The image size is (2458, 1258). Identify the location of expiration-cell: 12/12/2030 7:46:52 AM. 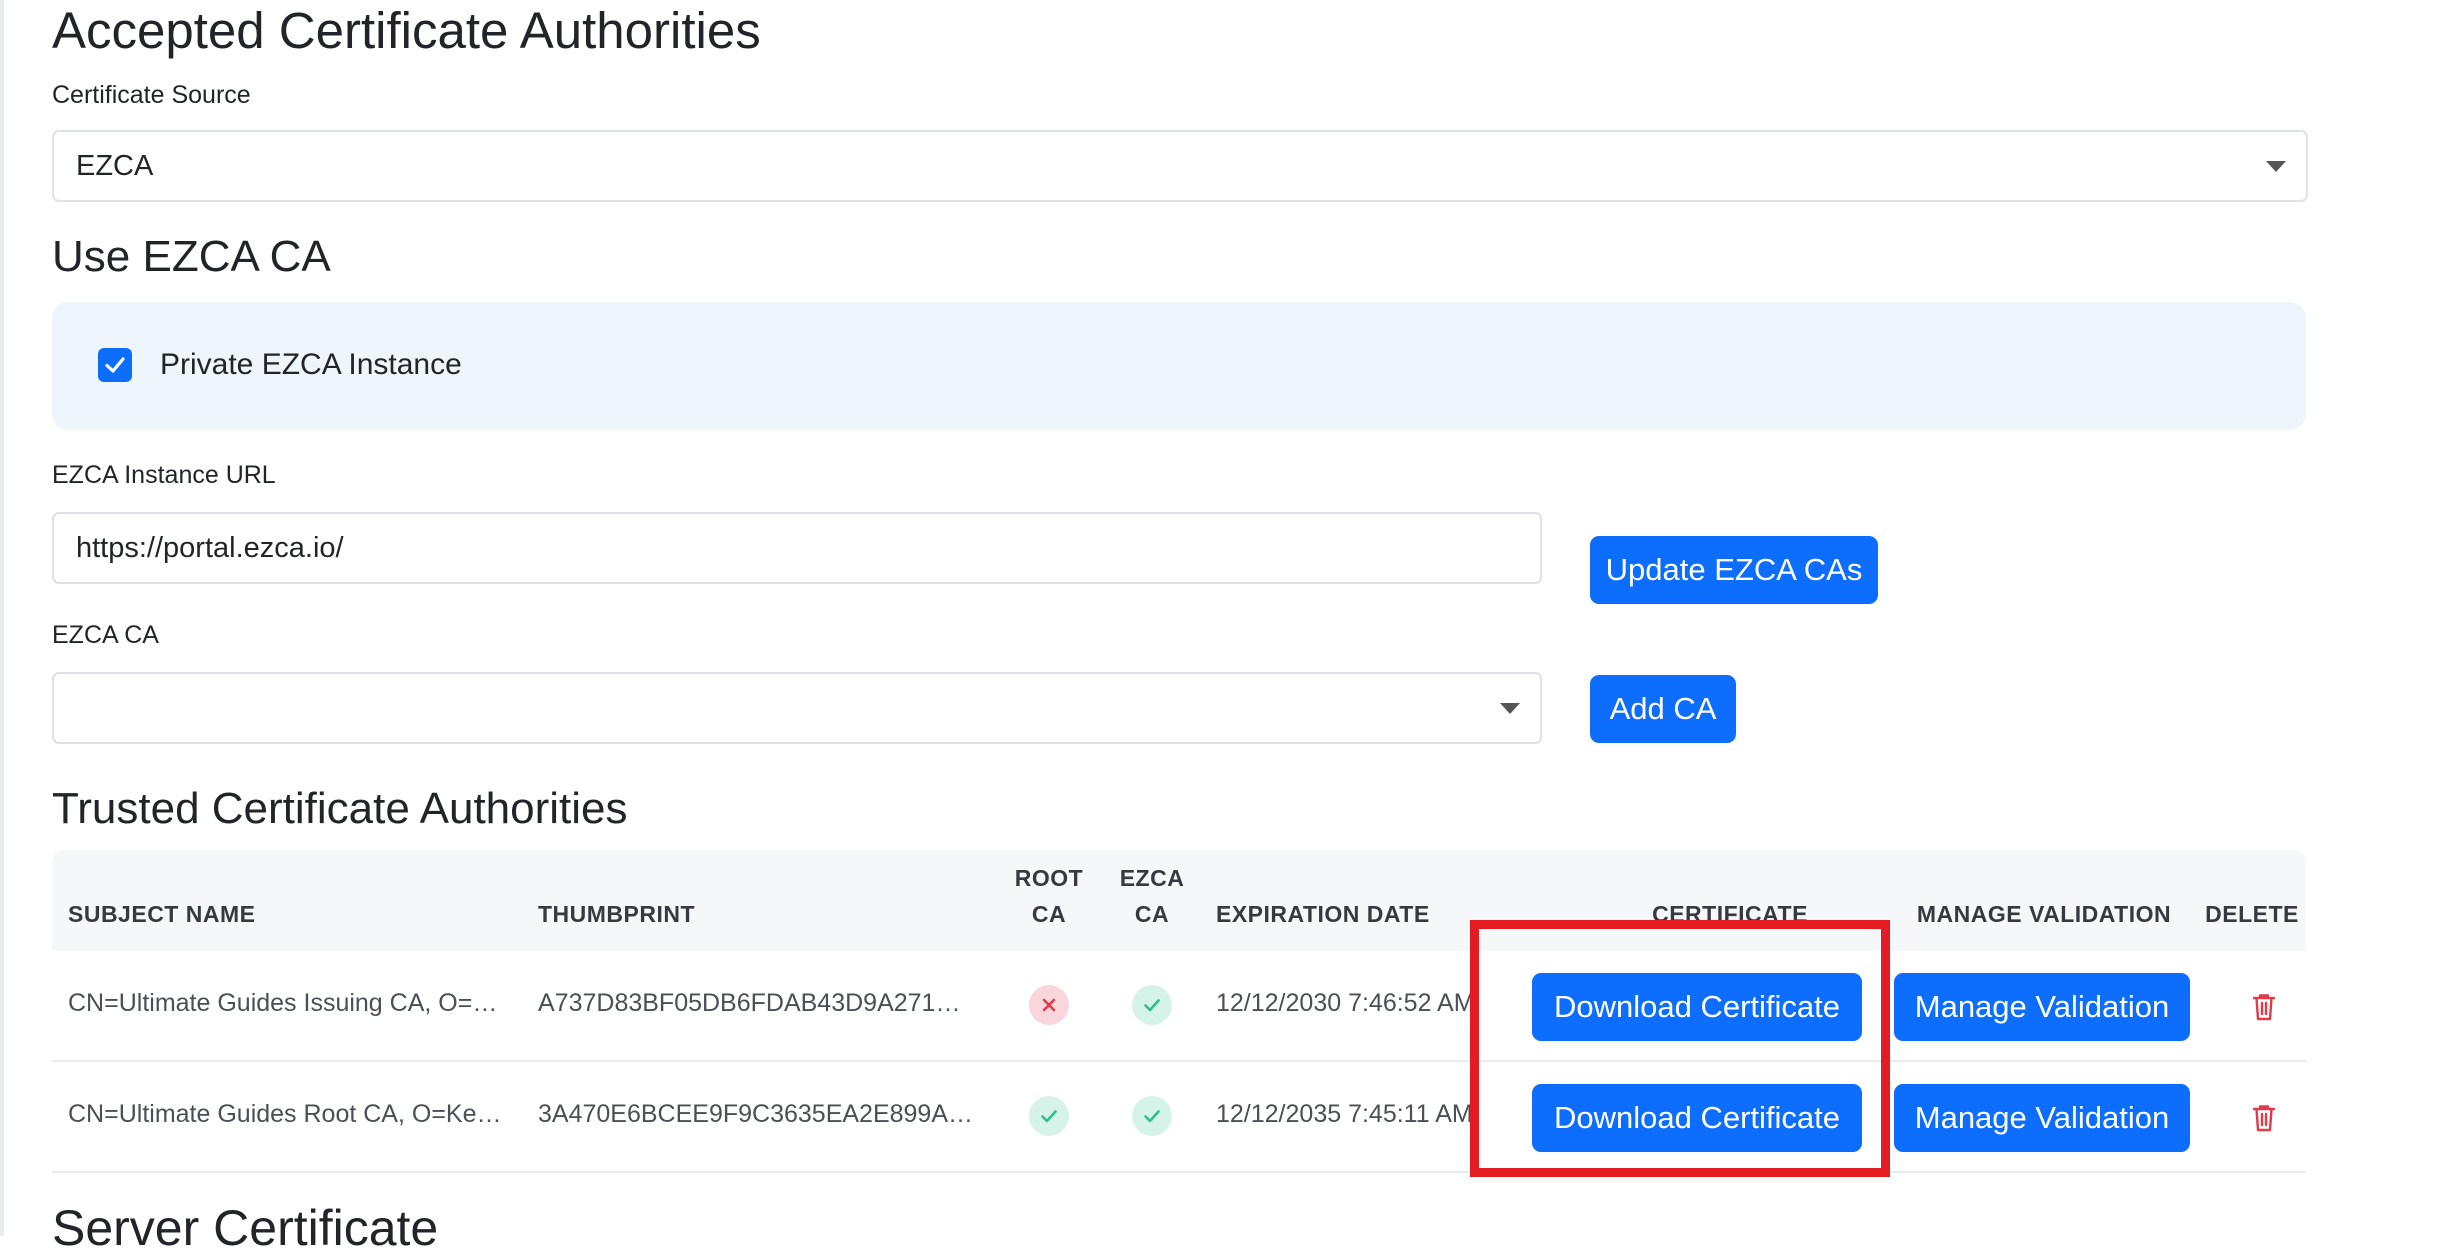
(1345, 1003).